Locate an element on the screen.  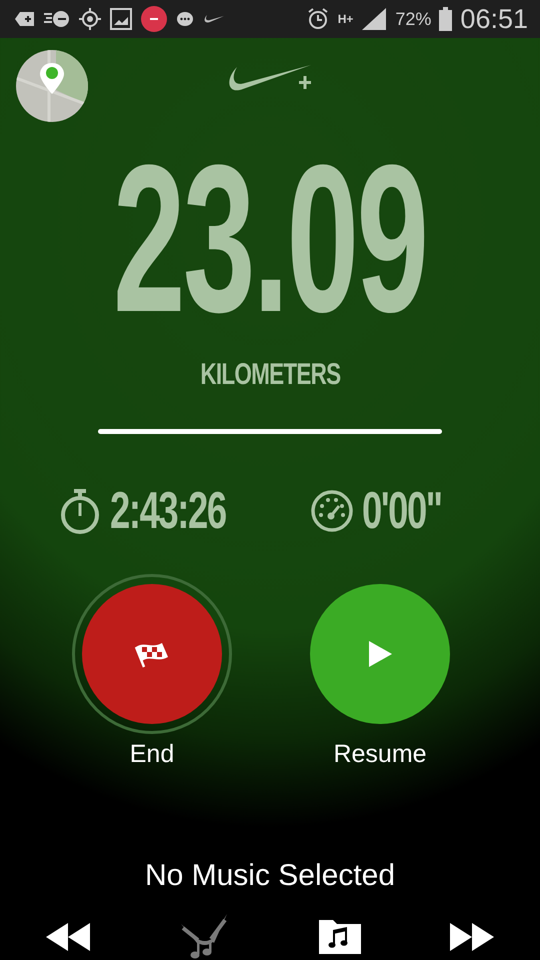
music-folder-icon is located at coordinates (339, 937).